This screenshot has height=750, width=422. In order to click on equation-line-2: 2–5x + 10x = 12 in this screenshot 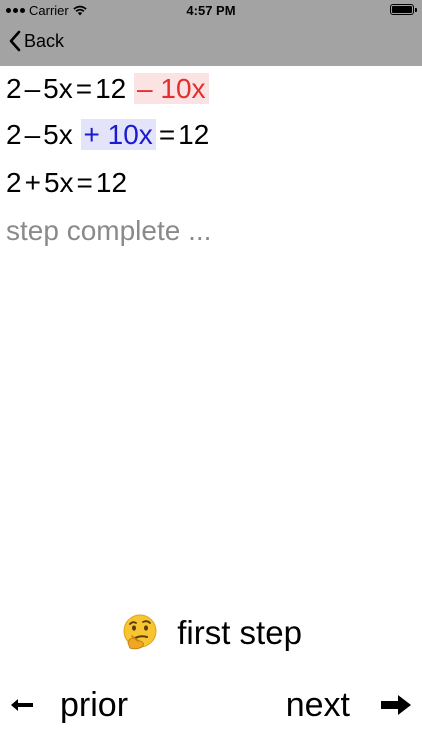, I will do `click(108, 134)`.